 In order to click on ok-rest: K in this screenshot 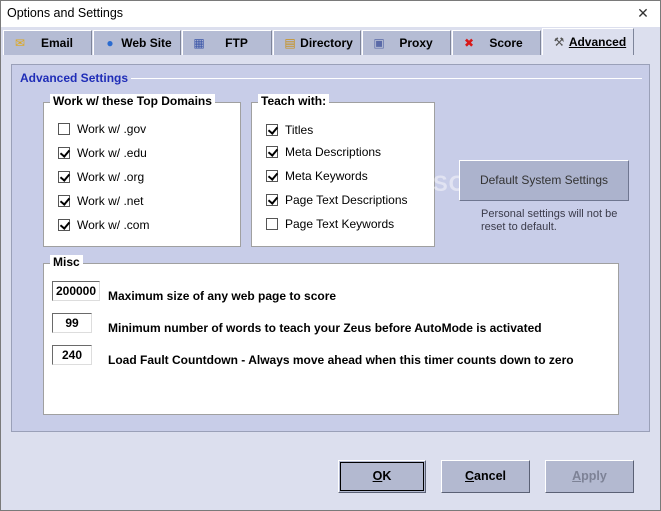, I will do `click(387, 476)`.